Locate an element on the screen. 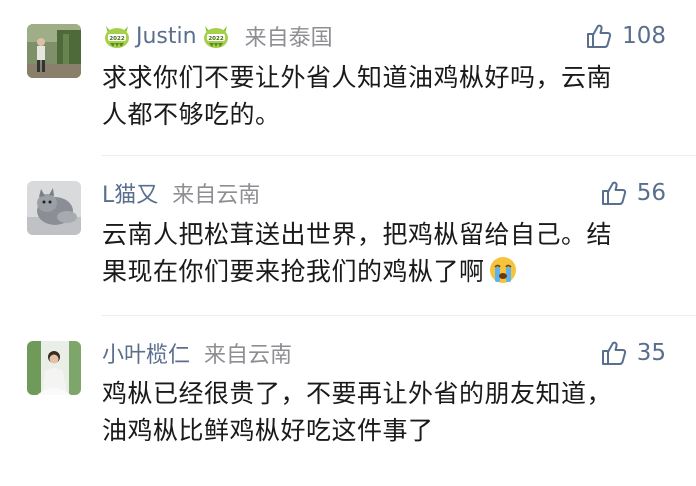 The width and height of the screenshot is (696, 486). comment-line: 鸡枞已经很贵了，不要再让外省的朋友知道， is located at coordinates (357, 393).